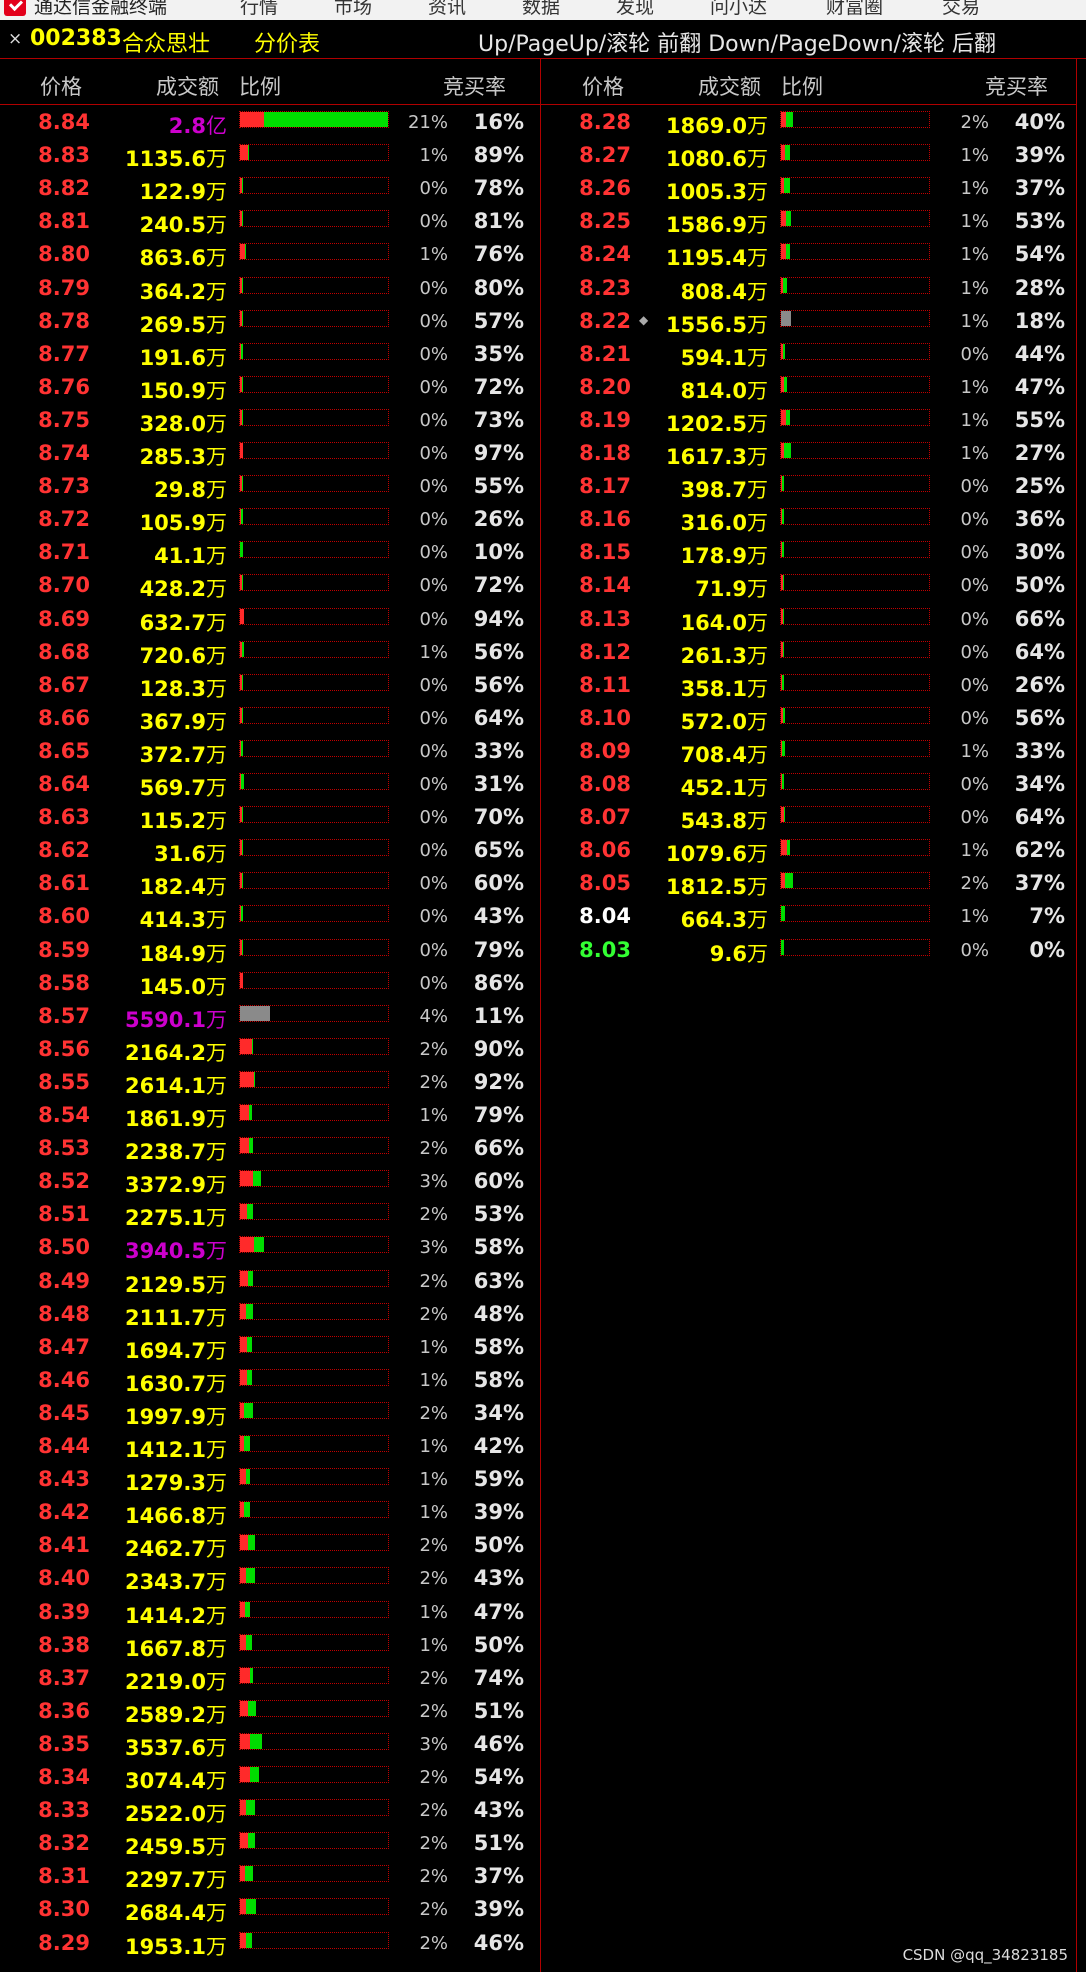 This screenshot has width=1086, height=1972. Describe the element at coordinates (268, 1313) in the screenshot. I see `table-row: 8.48 2111.7万 2% 48%` at that location.